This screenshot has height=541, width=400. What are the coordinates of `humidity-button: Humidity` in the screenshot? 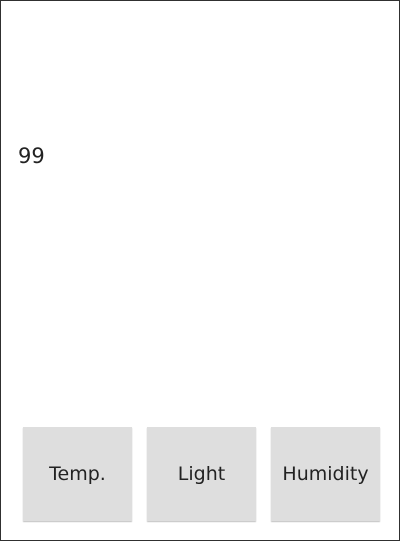 It's located at (325, 474).